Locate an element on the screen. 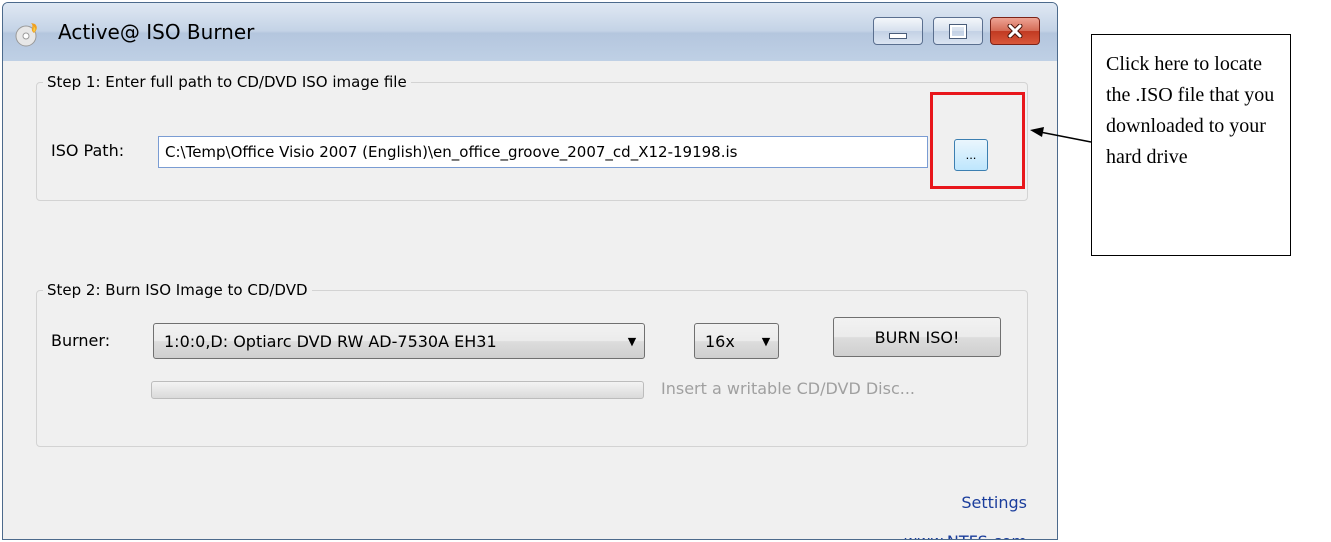 This screenshot has height=542, width=1331. callout-arrow-head is located at coordinates (1037, 132).